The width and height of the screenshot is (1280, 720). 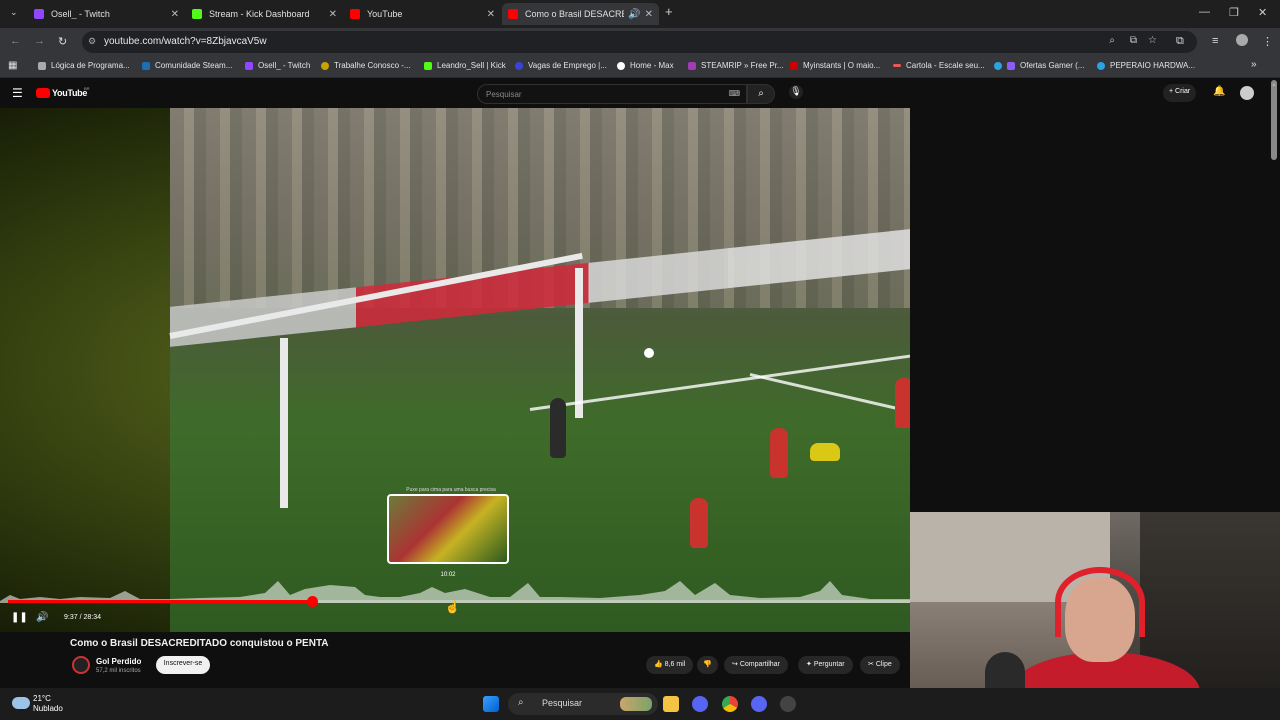 I want to click on subscribe-button: Inscrever-se, so click(x=183, y=665).